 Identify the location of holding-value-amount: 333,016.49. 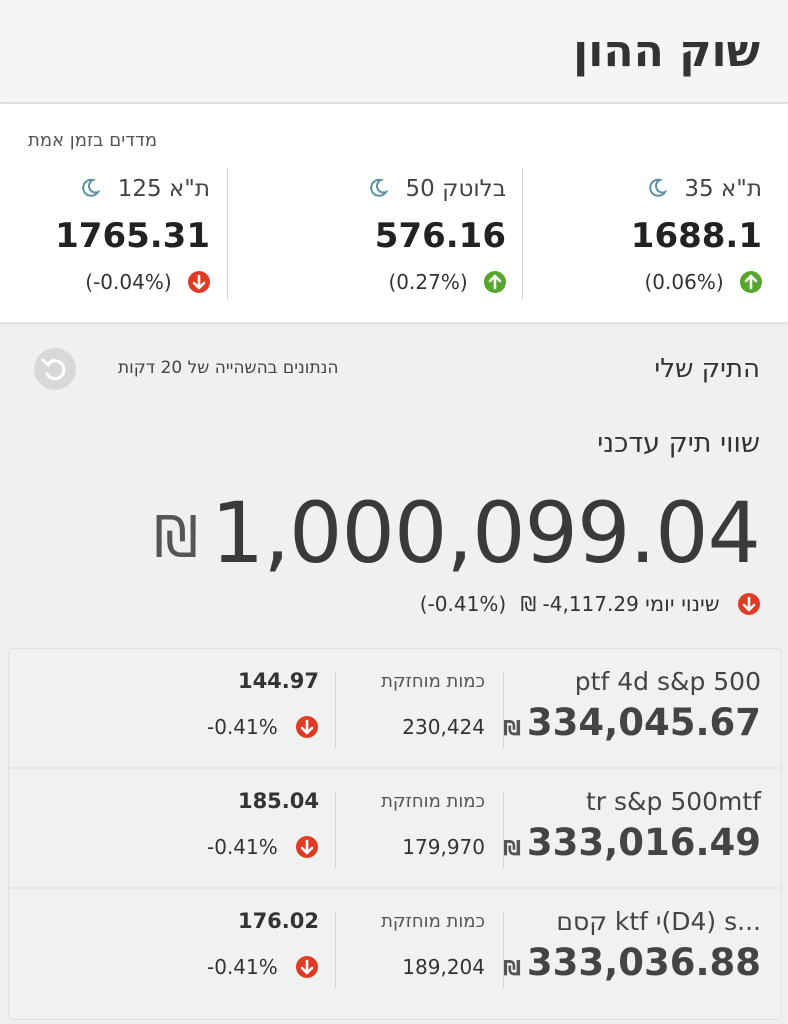
(643, 842).